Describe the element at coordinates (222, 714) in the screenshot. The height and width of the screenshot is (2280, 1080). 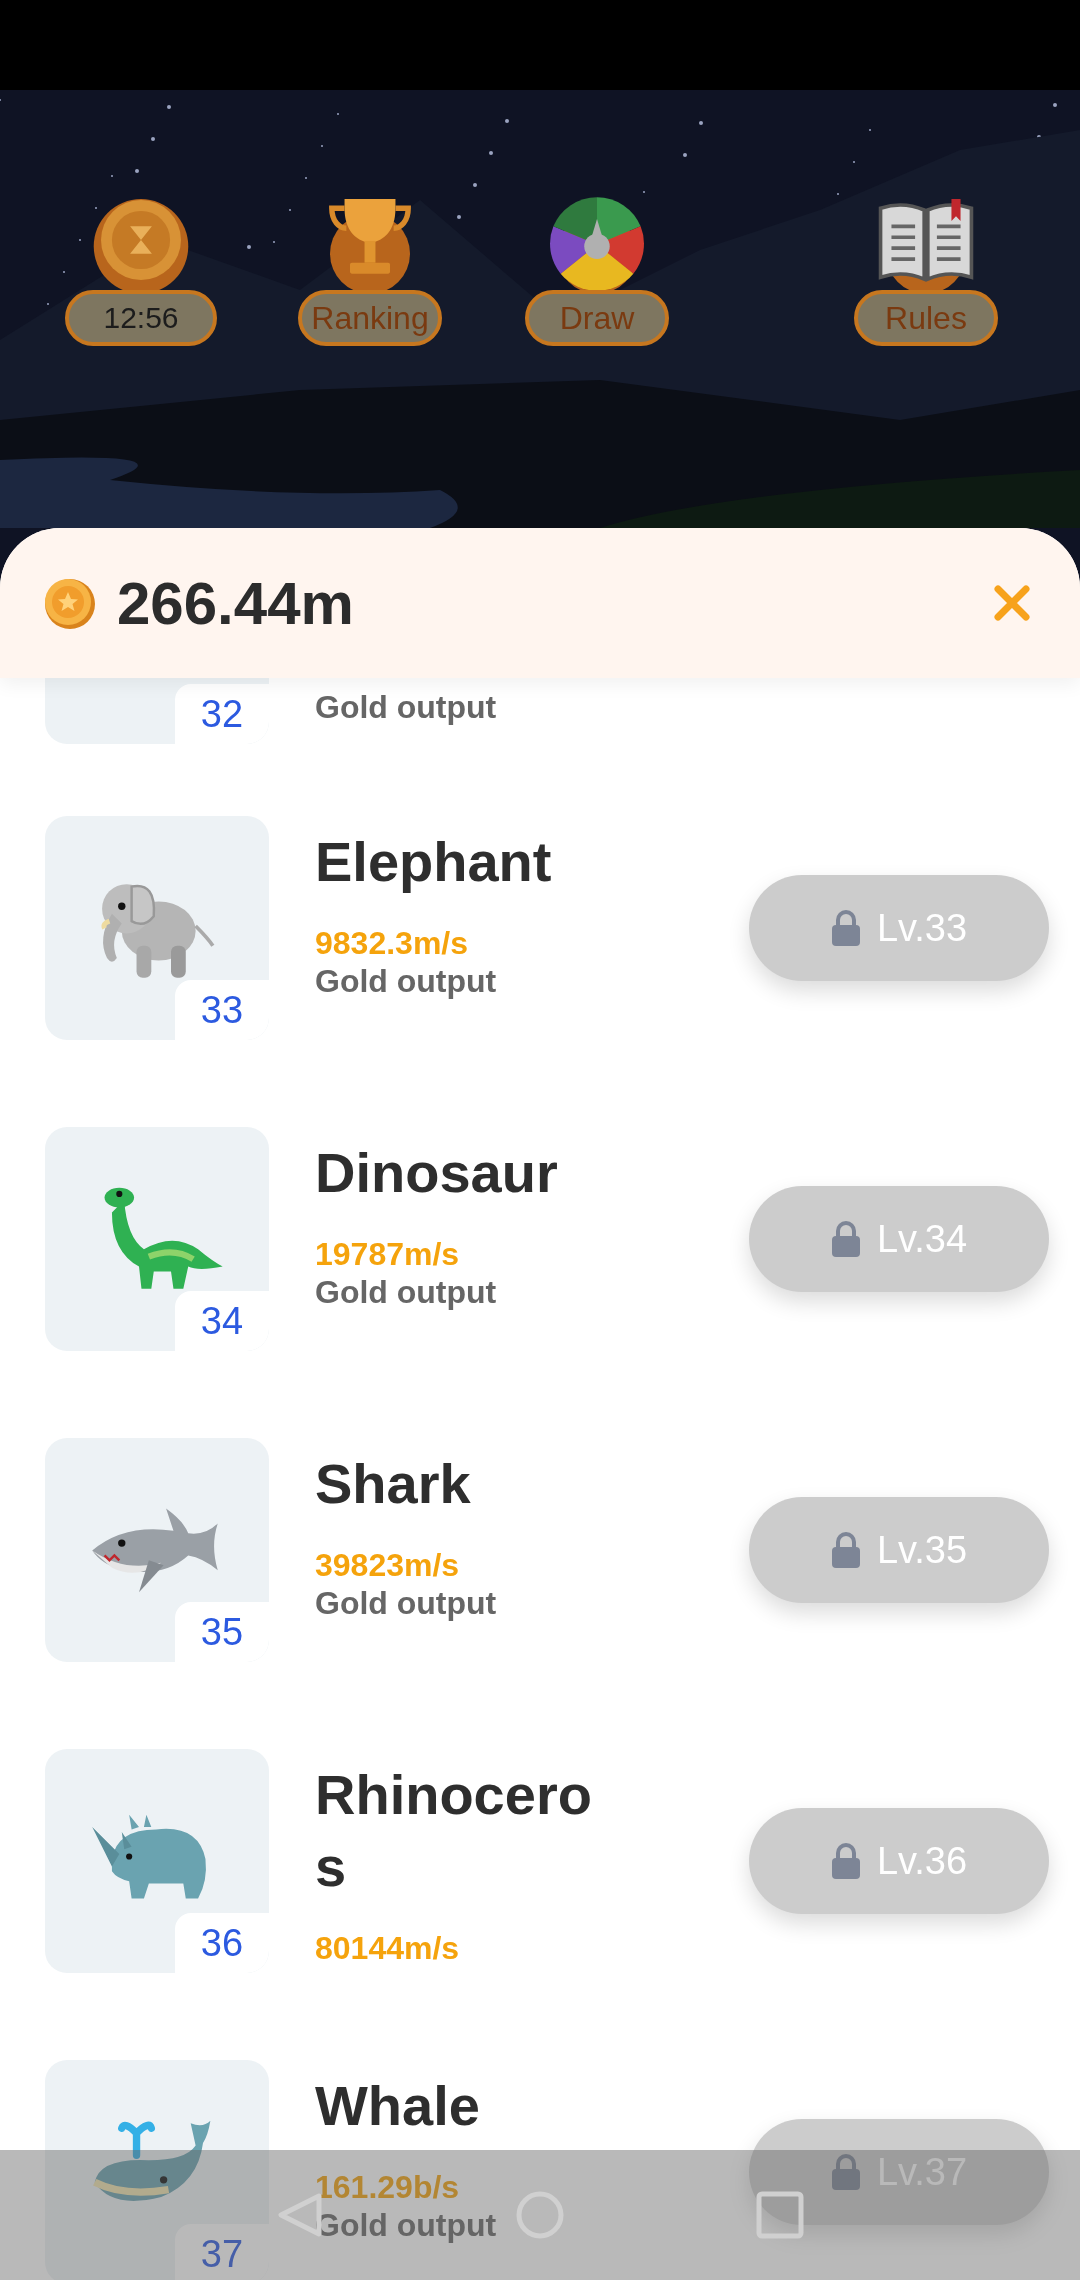
I see `level-number: 32` at that location.